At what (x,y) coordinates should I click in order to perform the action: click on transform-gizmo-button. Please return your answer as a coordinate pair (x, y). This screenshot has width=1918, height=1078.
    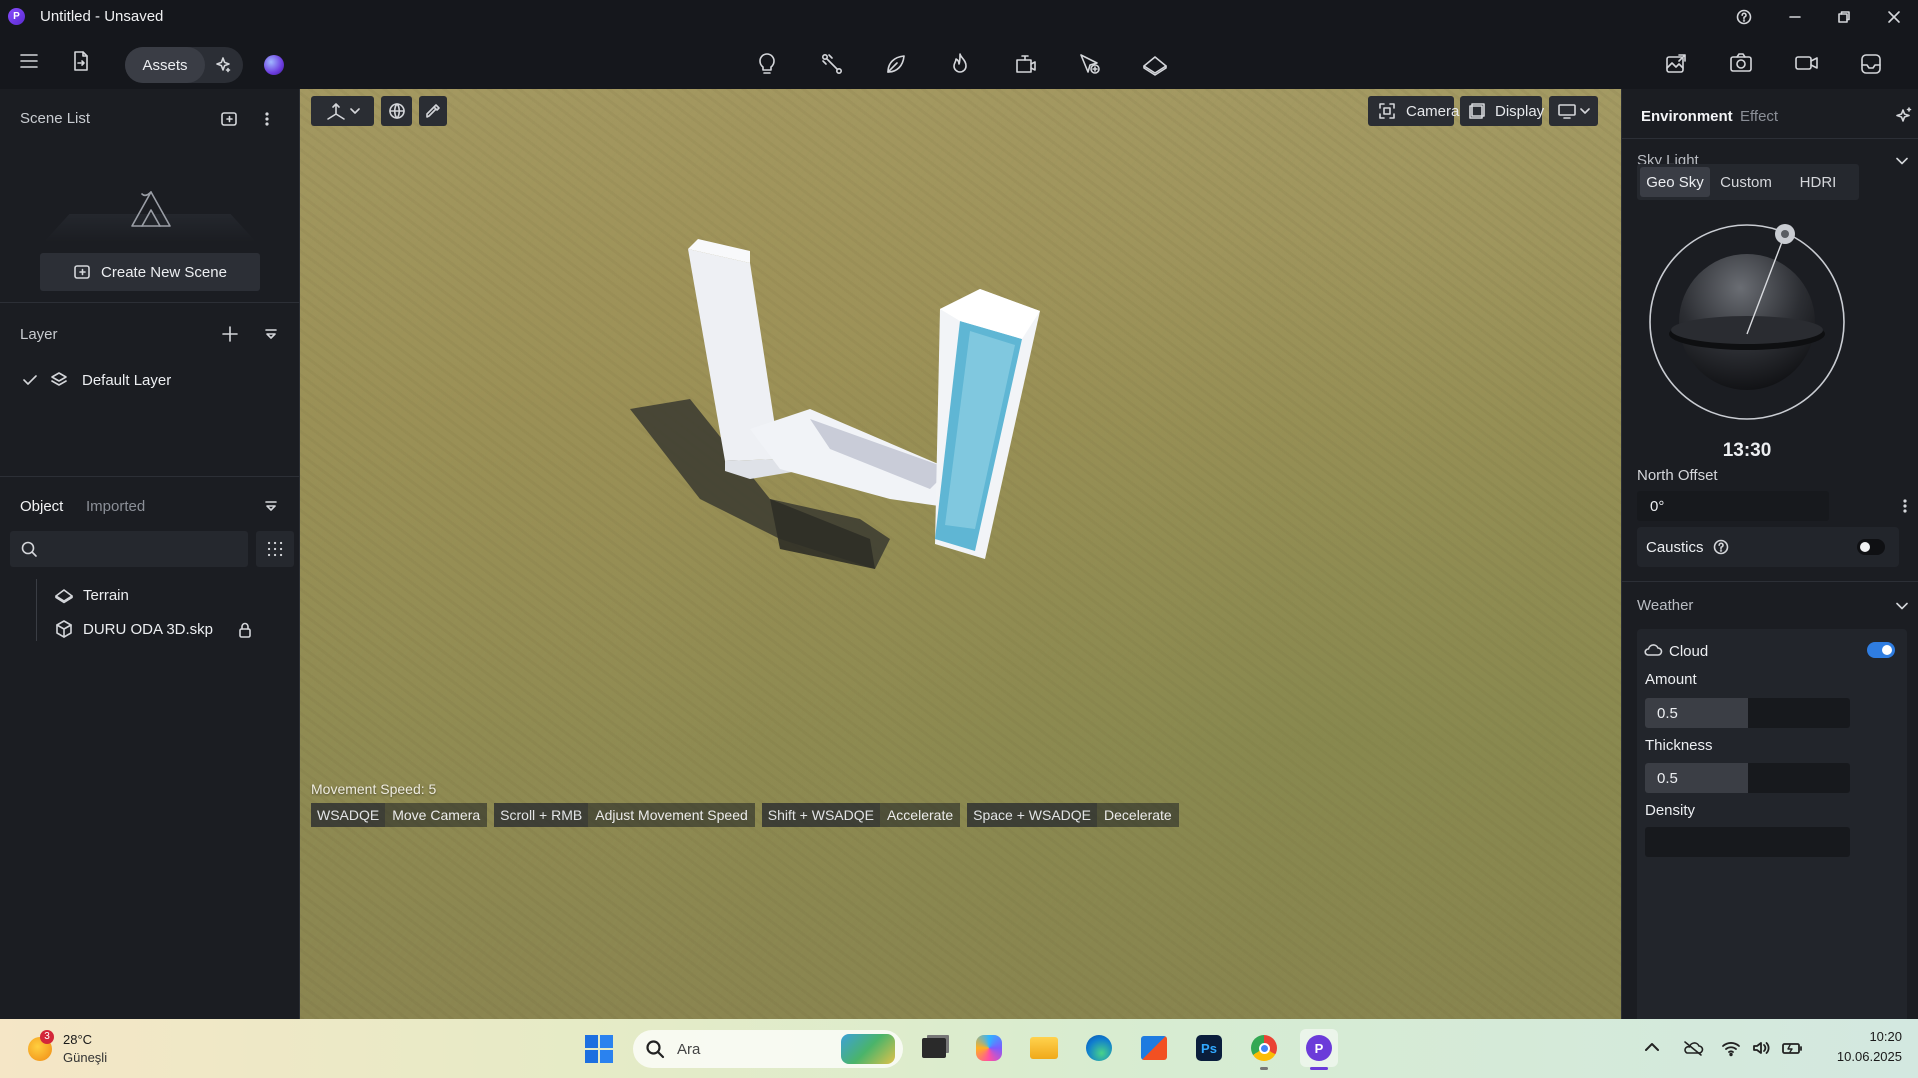
    Looking at the image, I should click on (342, 111).